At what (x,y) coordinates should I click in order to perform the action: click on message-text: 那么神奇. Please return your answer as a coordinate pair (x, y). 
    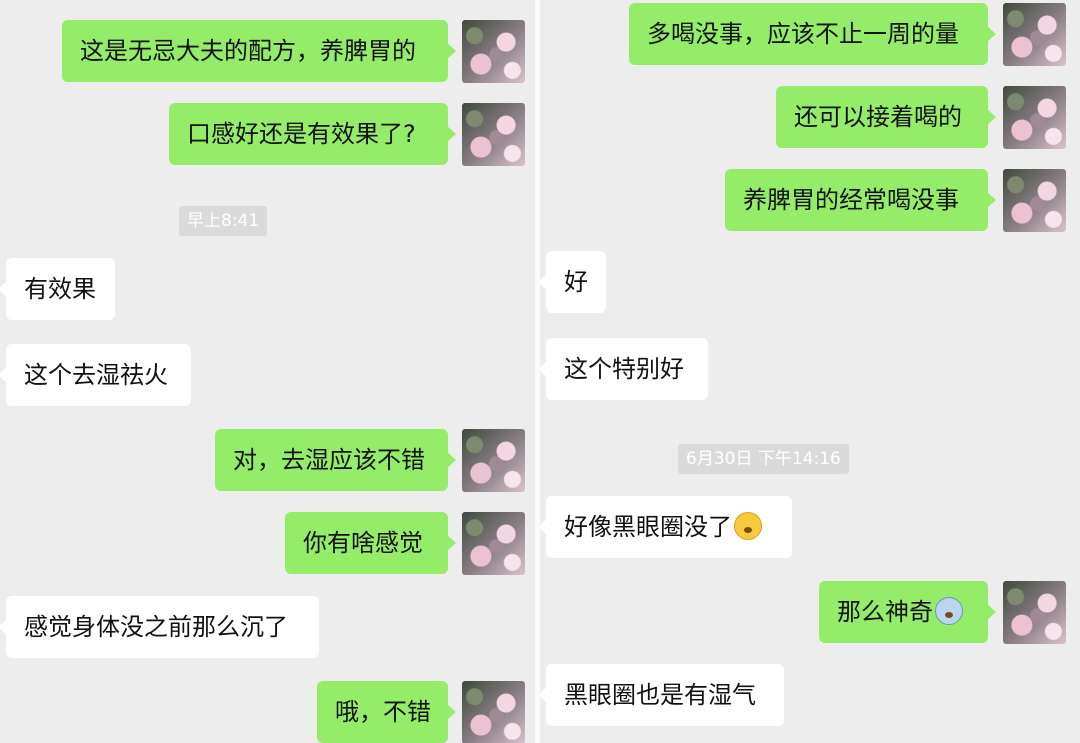
    Looking at the image, I should click on (885, 612).